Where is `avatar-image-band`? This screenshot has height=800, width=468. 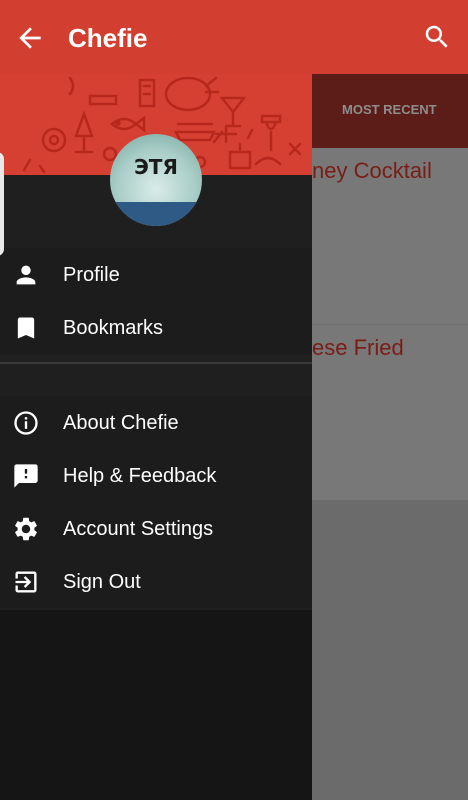
avatar-image-band is located at coordinates (156, 214).